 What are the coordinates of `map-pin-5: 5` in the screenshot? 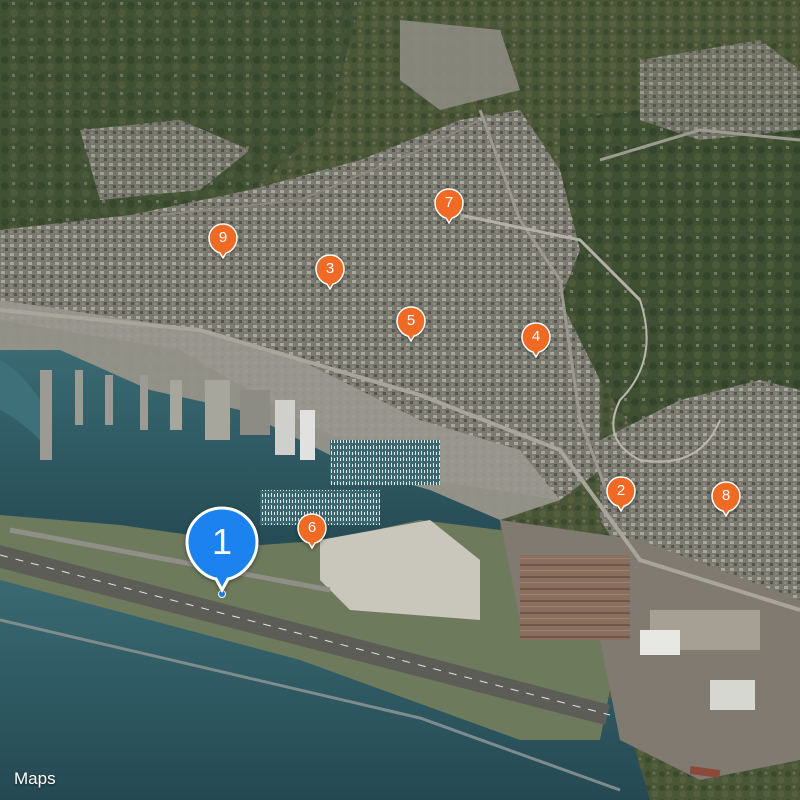 It's located at (411, 324).